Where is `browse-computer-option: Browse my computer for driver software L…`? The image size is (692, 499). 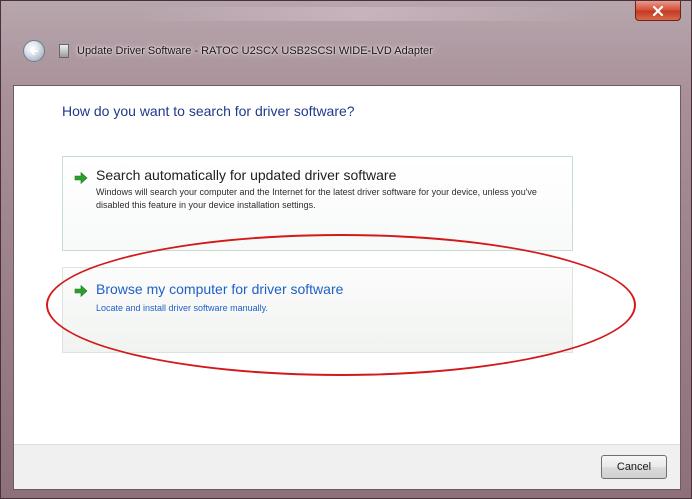 browse-computer-option: Browse my computer for driver software L… is located at coordinates (317, 310).